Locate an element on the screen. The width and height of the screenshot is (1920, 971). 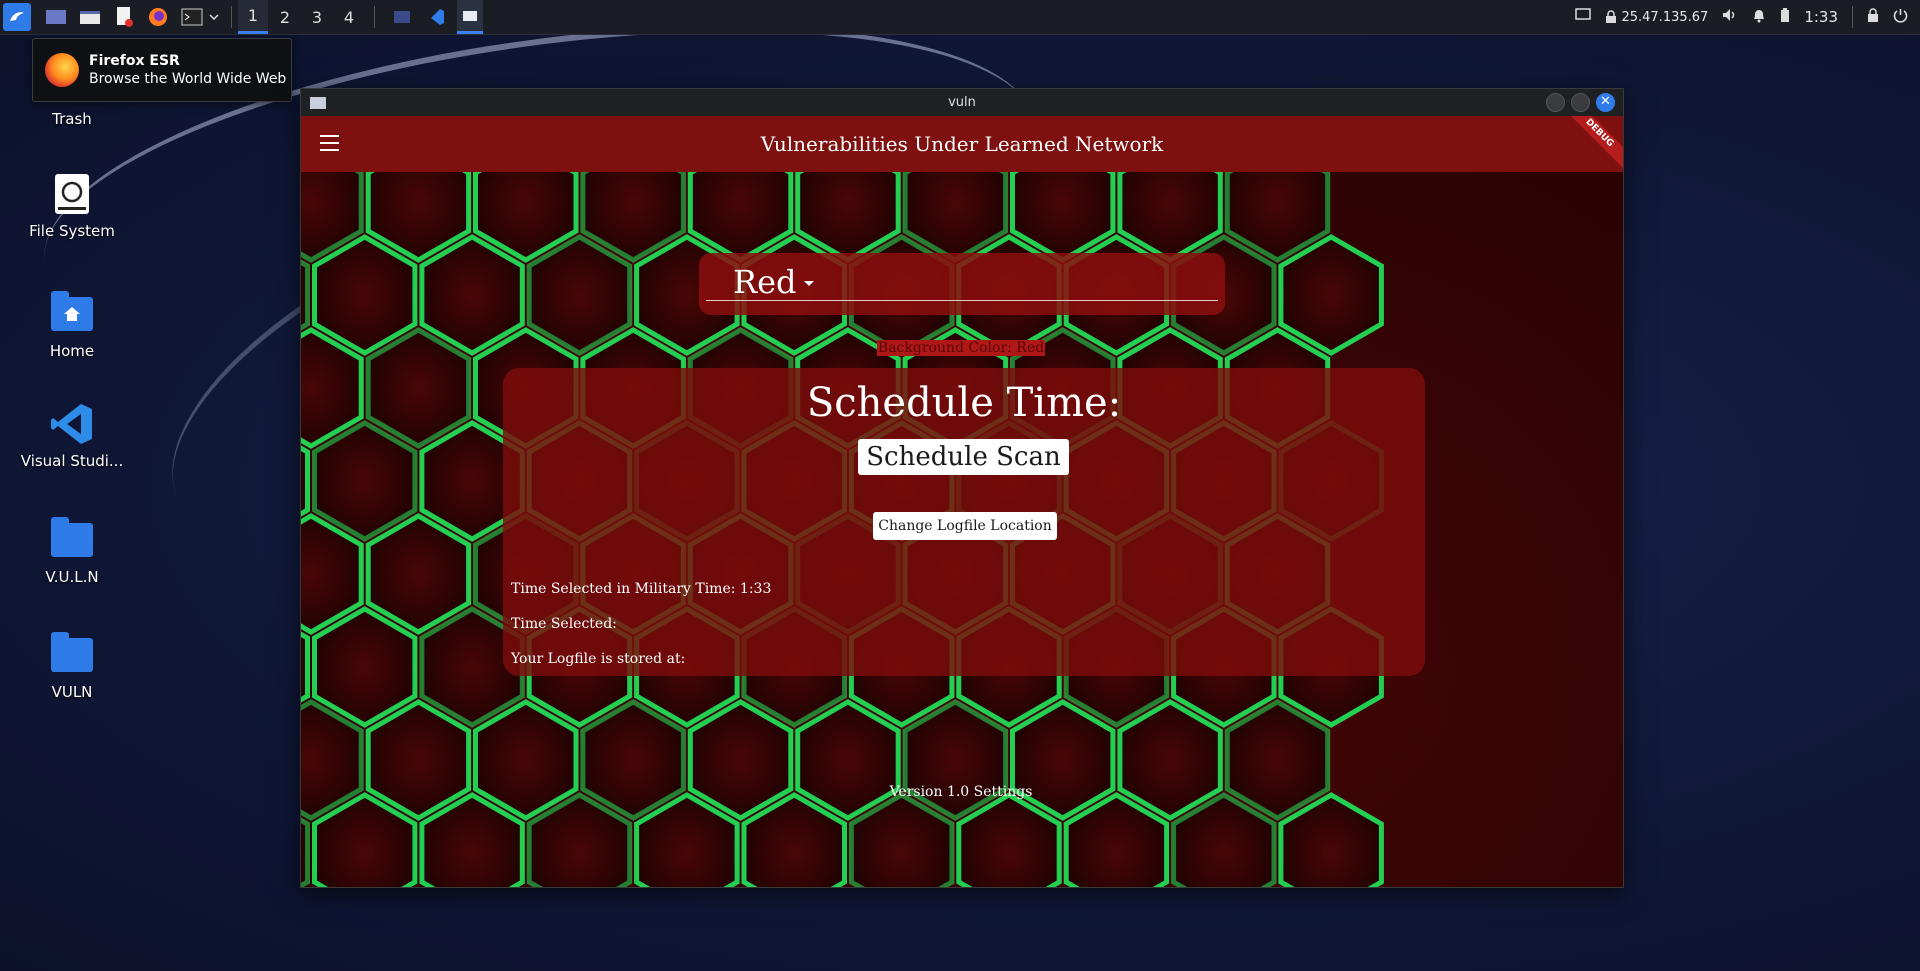
taskbar-window-vuln-icon is located at coordinates (470, 17).